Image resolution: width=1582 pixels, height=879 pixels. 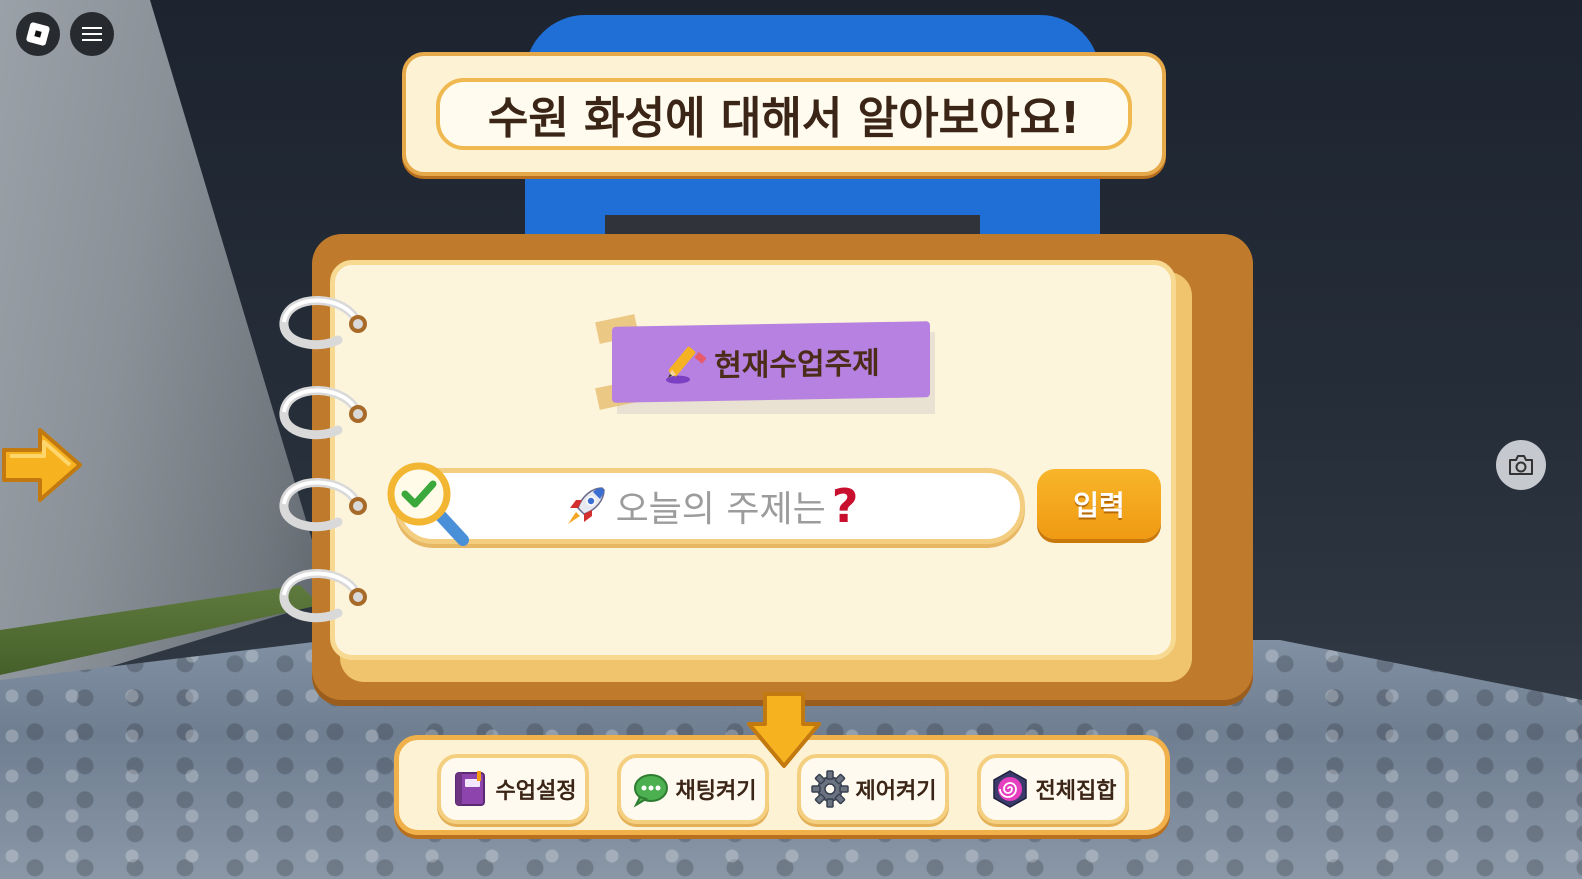 I want to click on swirl-icon, so click(x=1009, y=789).